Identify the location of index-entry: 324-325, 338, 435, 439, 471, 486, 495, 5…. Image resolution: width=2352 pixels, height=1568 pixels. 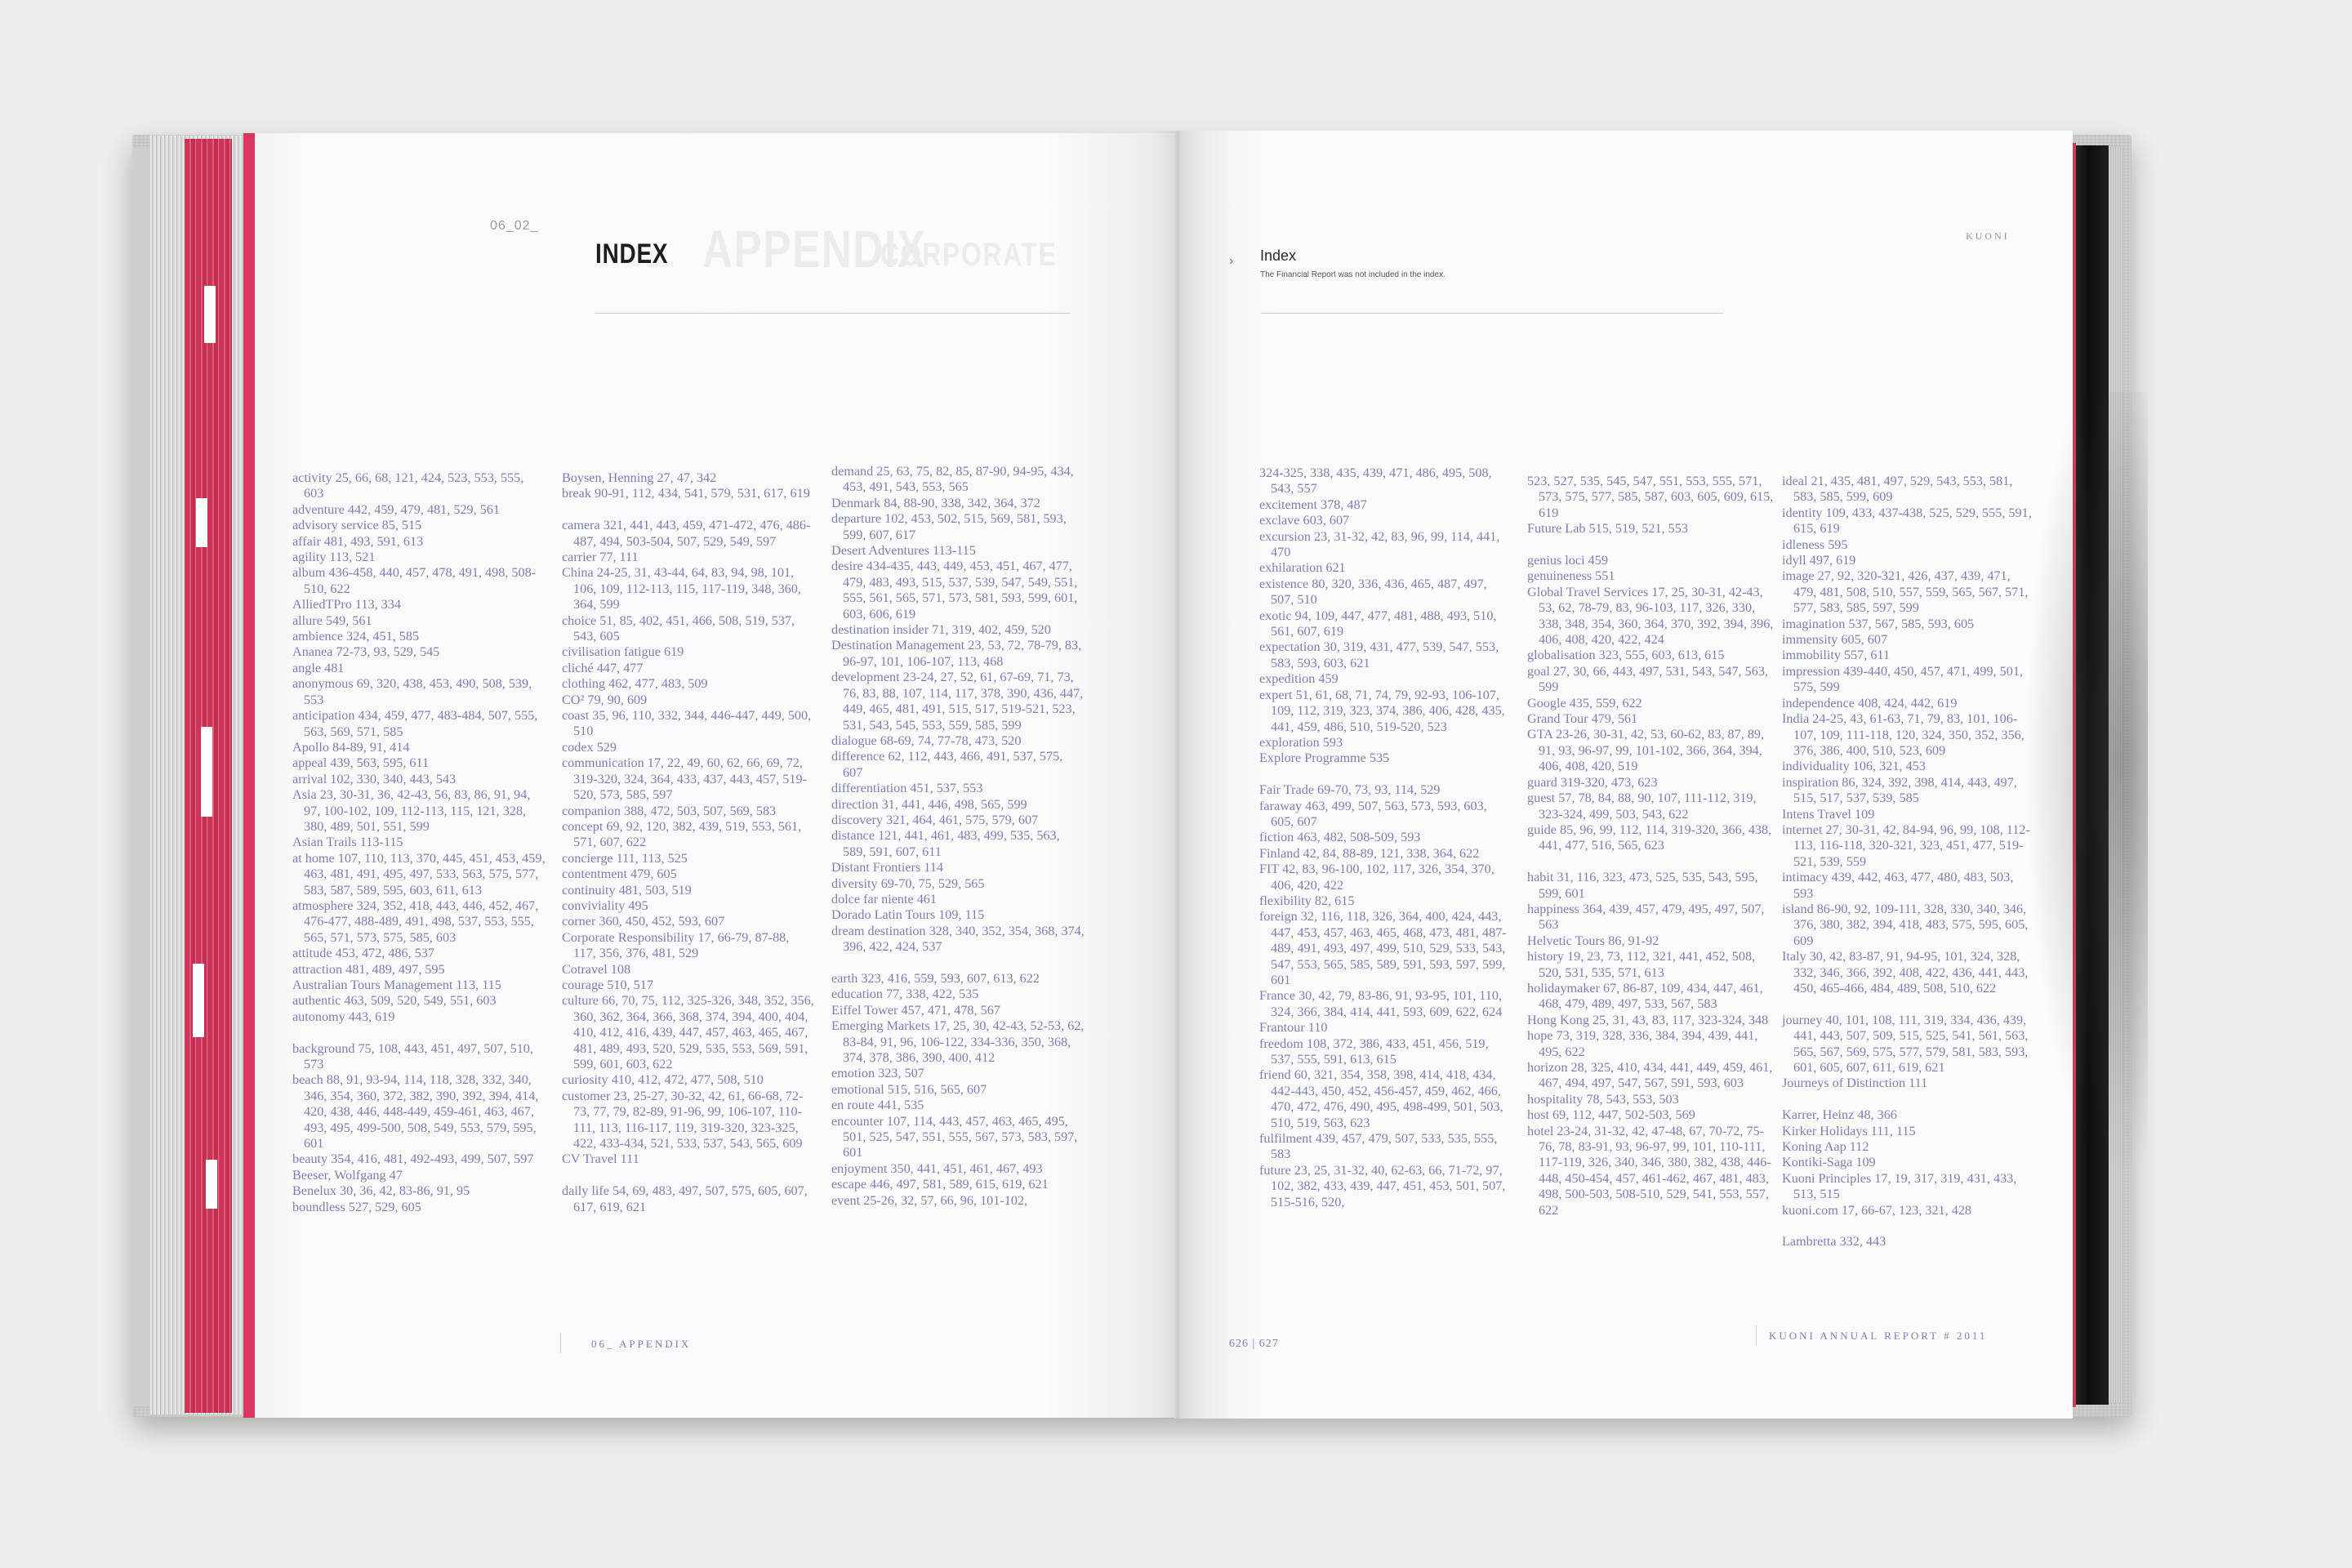
(1375, 481).